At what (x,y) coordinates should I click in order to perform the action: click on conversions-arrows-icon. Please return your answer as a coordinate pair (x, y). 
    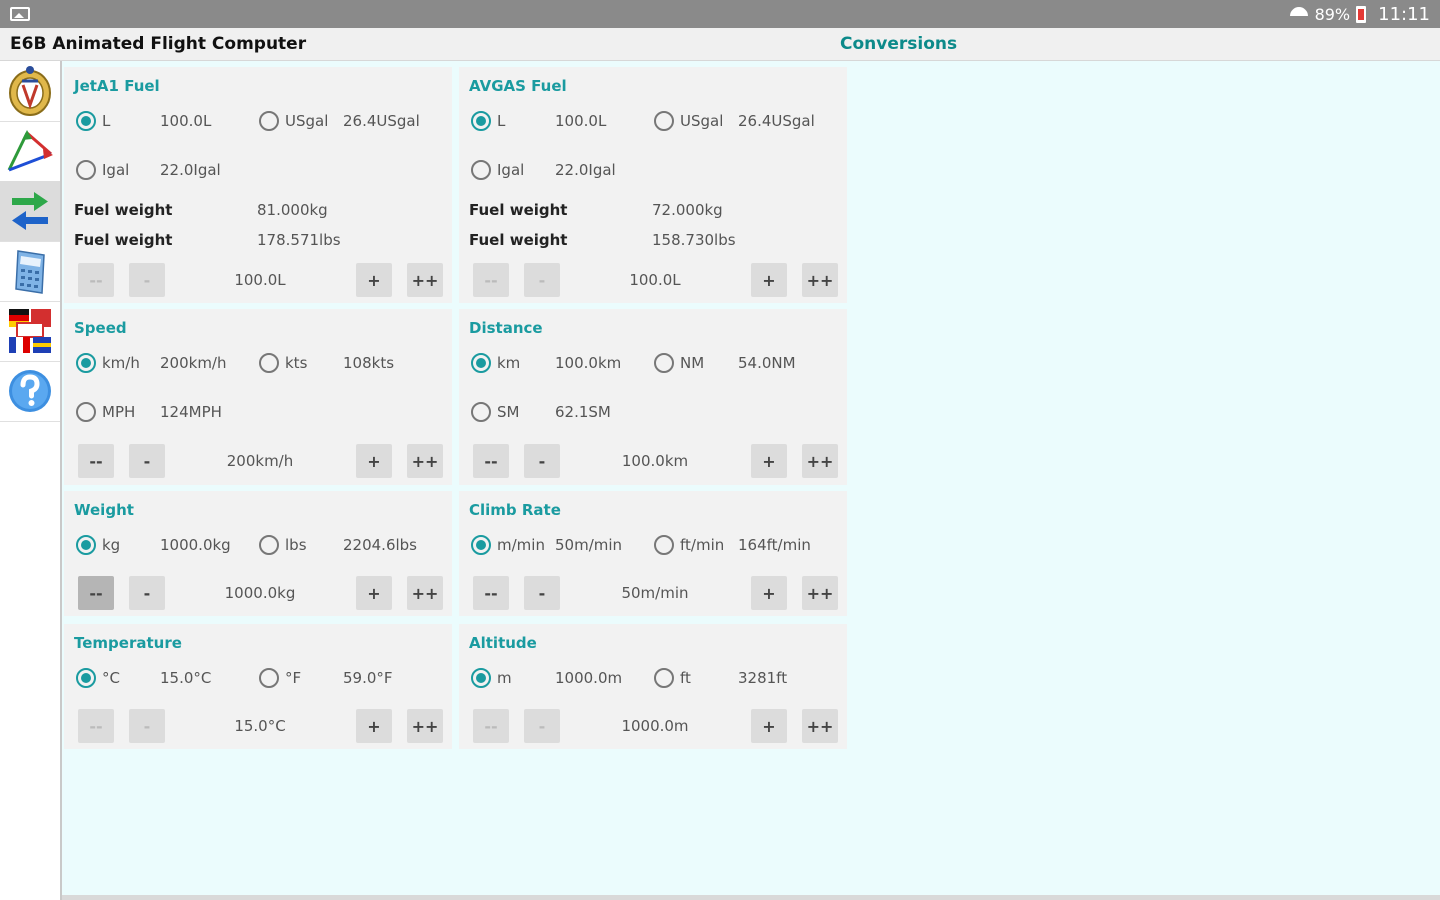
    Looking at the image, I should click on (30, 211).